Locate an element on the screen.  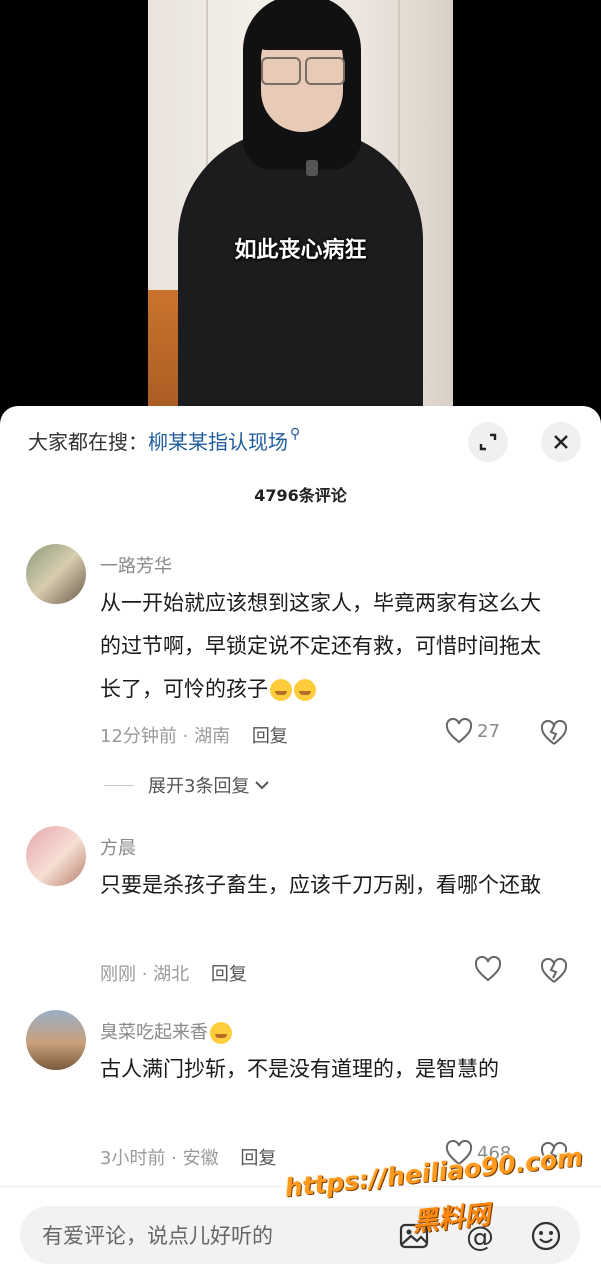
comment-username: 一路芳华 is located at coordinates (136, 565).